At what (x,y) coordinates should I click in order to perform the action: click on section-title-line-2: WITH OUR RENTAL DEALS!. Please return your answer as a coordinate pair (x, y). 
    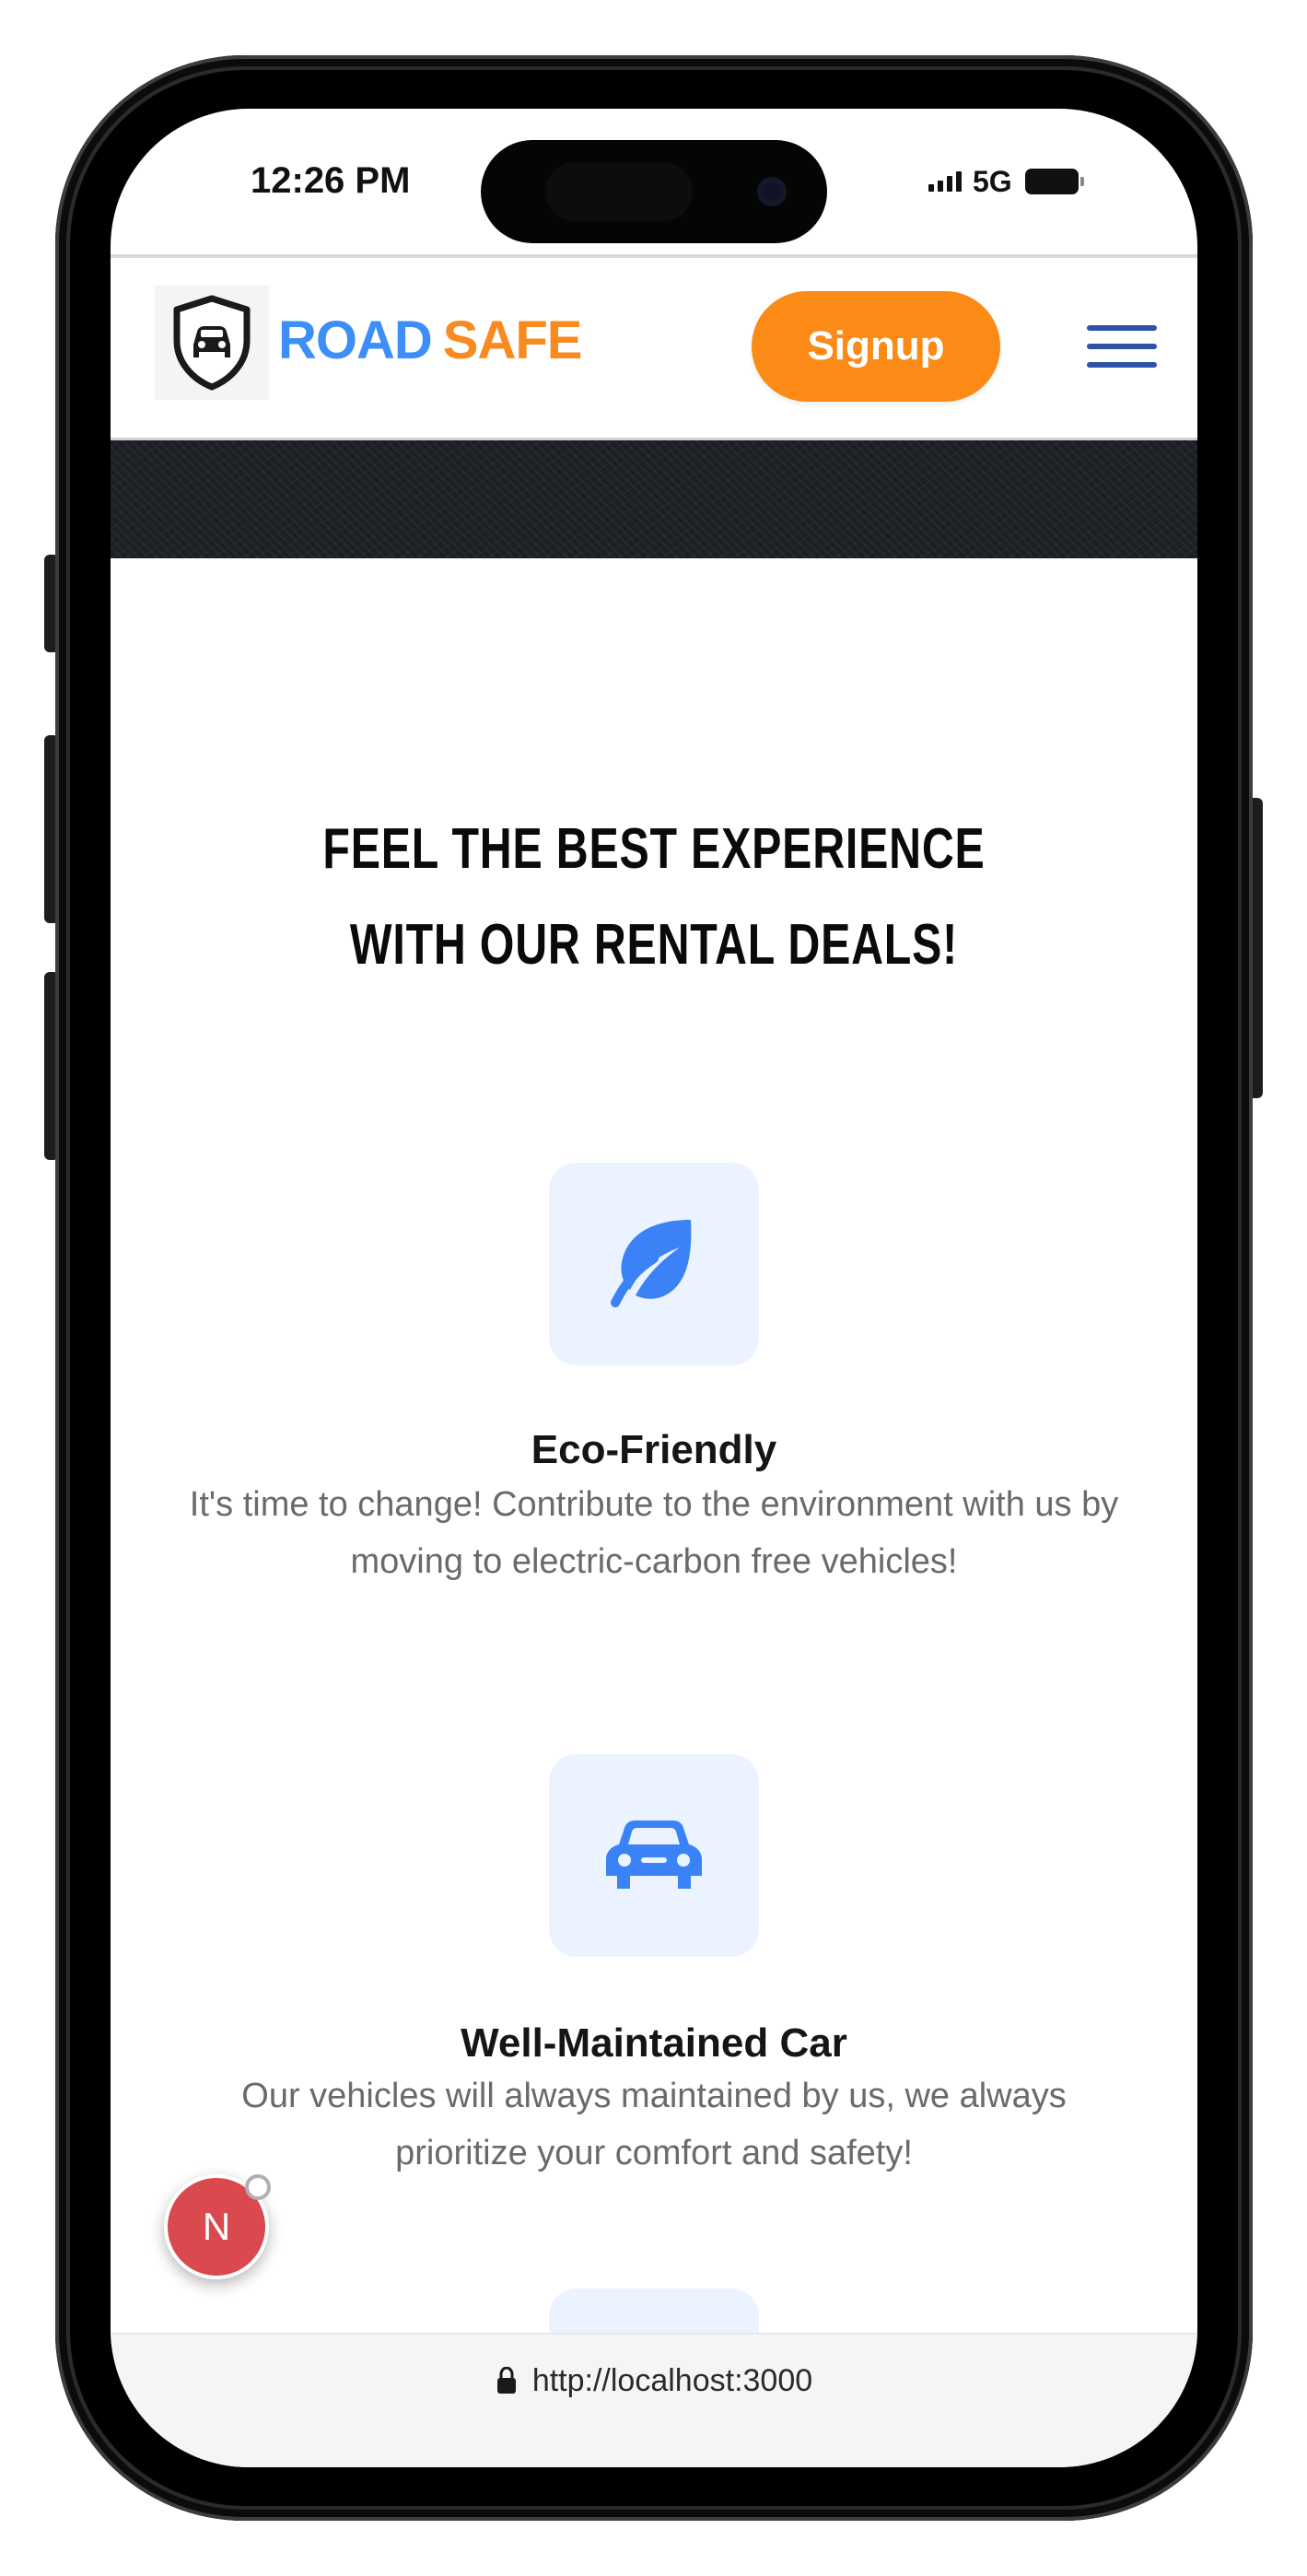
    Looking at the image, I should click on (654, 945).